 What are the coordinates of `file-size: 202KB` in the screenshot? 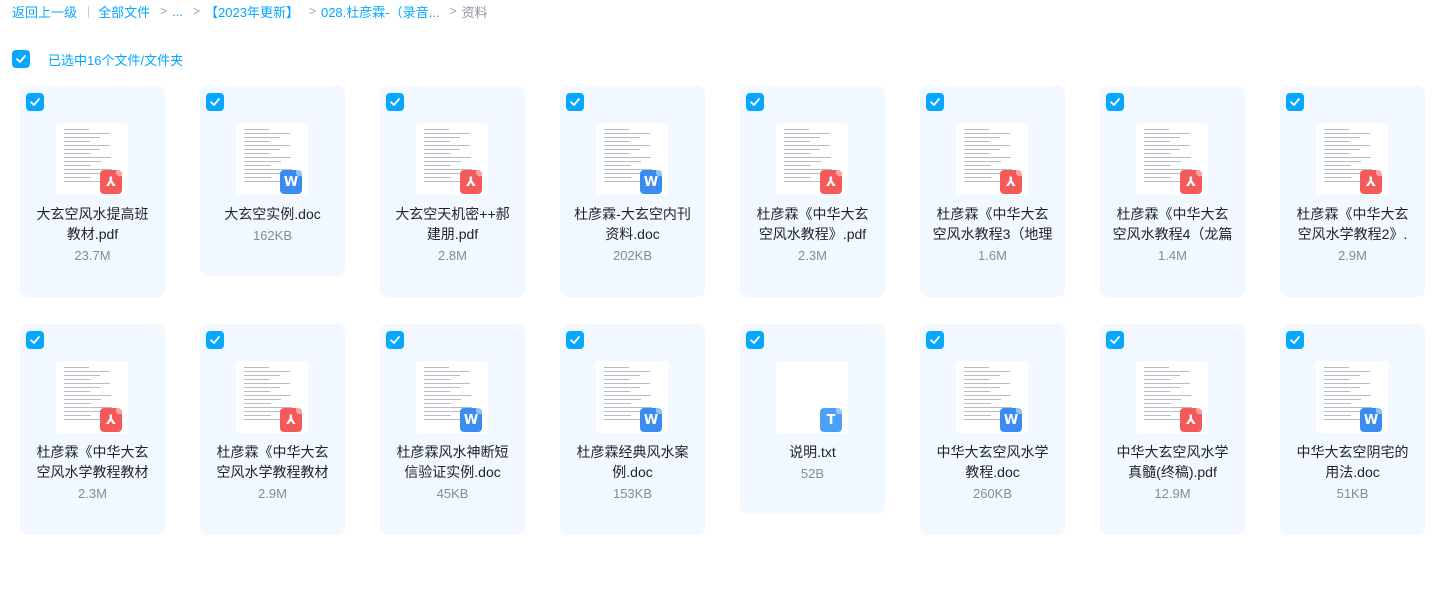 It's located at (632, 255).